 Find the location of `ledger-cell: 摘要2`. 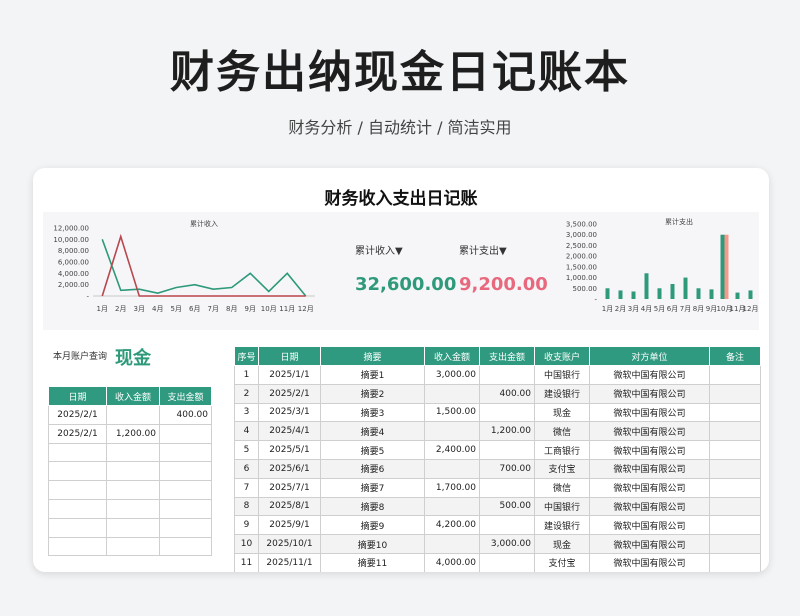

ledger-cell: 摘要2 is located at coordinates (372, 393).